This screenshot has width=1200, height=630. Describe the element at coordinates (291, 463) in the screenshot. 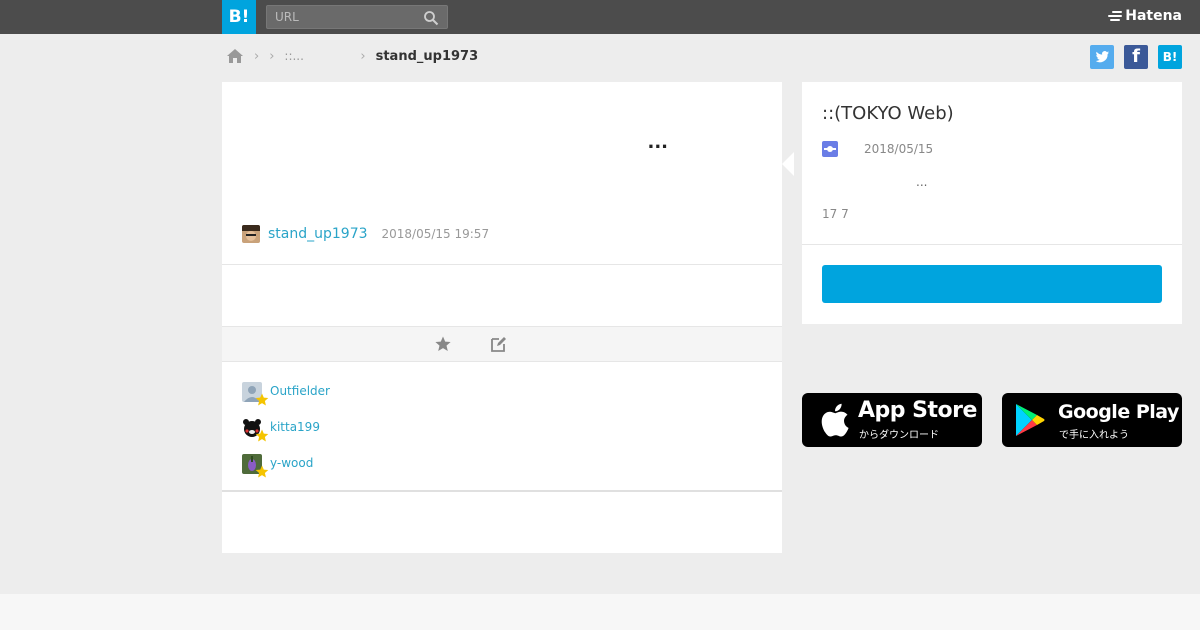

I see `star-username: y-wood` at that location.